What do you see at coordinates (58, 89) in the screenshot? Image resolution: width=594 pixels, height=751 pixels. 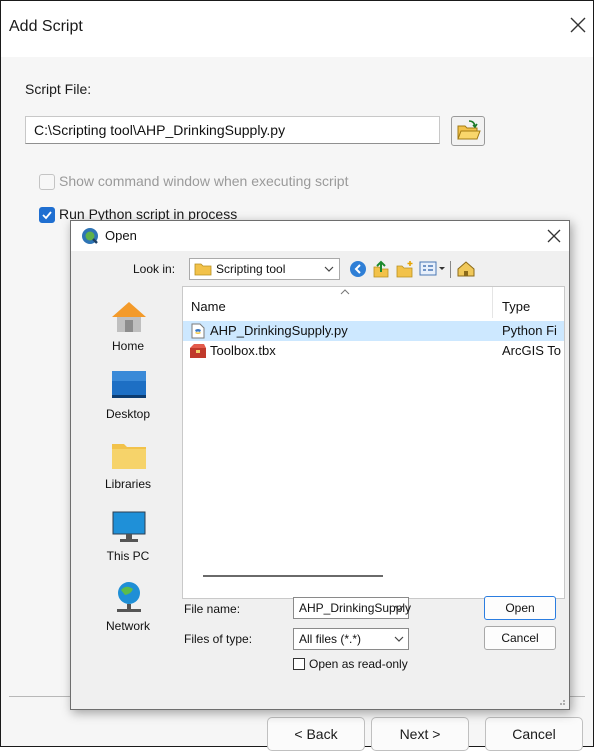 I see `script-file-label: Script File:` at bounding box center [58, 89].